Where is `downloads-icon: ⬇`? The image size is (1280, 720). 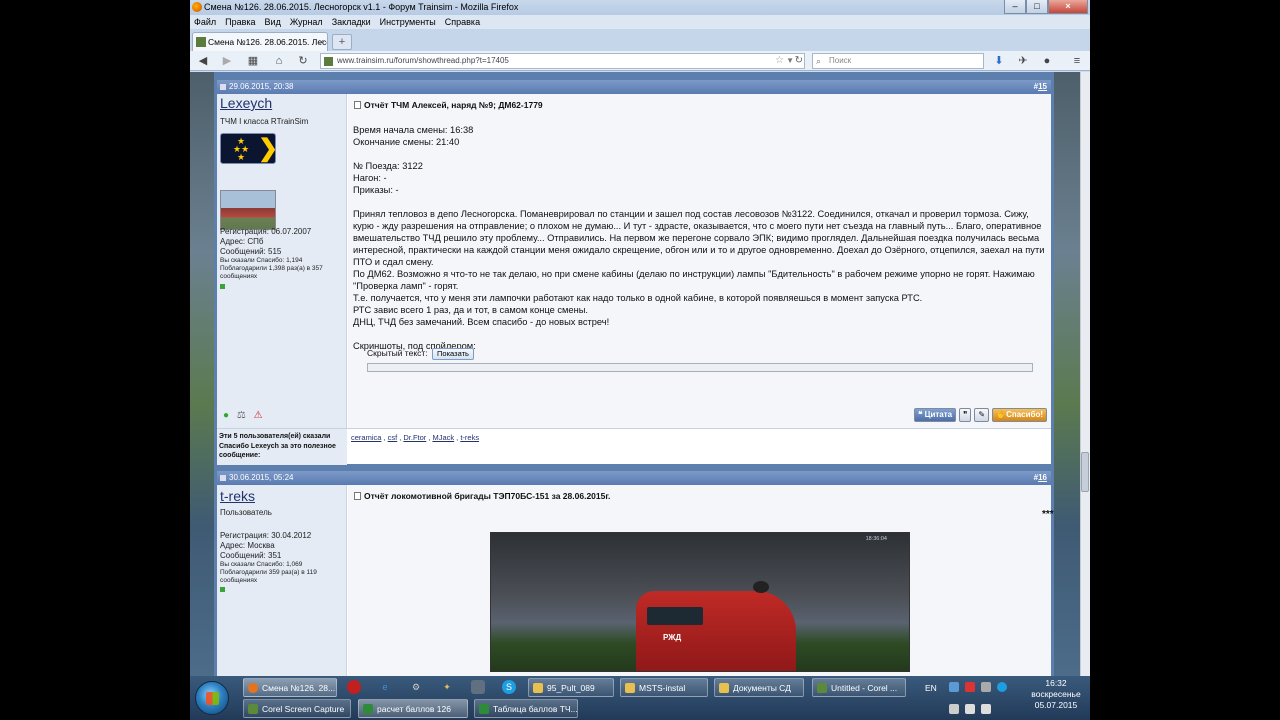
downloads-icon: ⬇ is located at coordinates (999, 61).